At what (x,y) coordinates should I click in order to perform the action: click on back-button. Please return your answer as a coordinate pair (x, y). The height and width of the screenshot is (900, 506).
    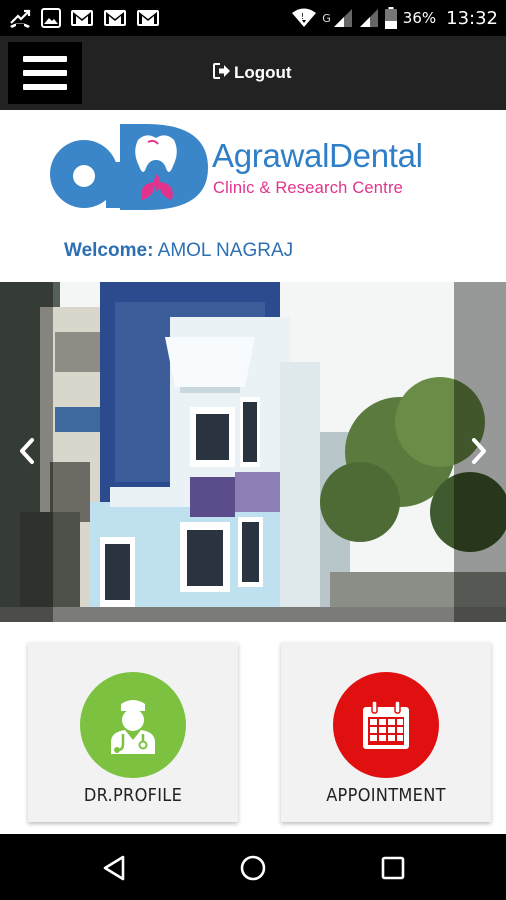
    Looking at the image, I should click on (114, 868).